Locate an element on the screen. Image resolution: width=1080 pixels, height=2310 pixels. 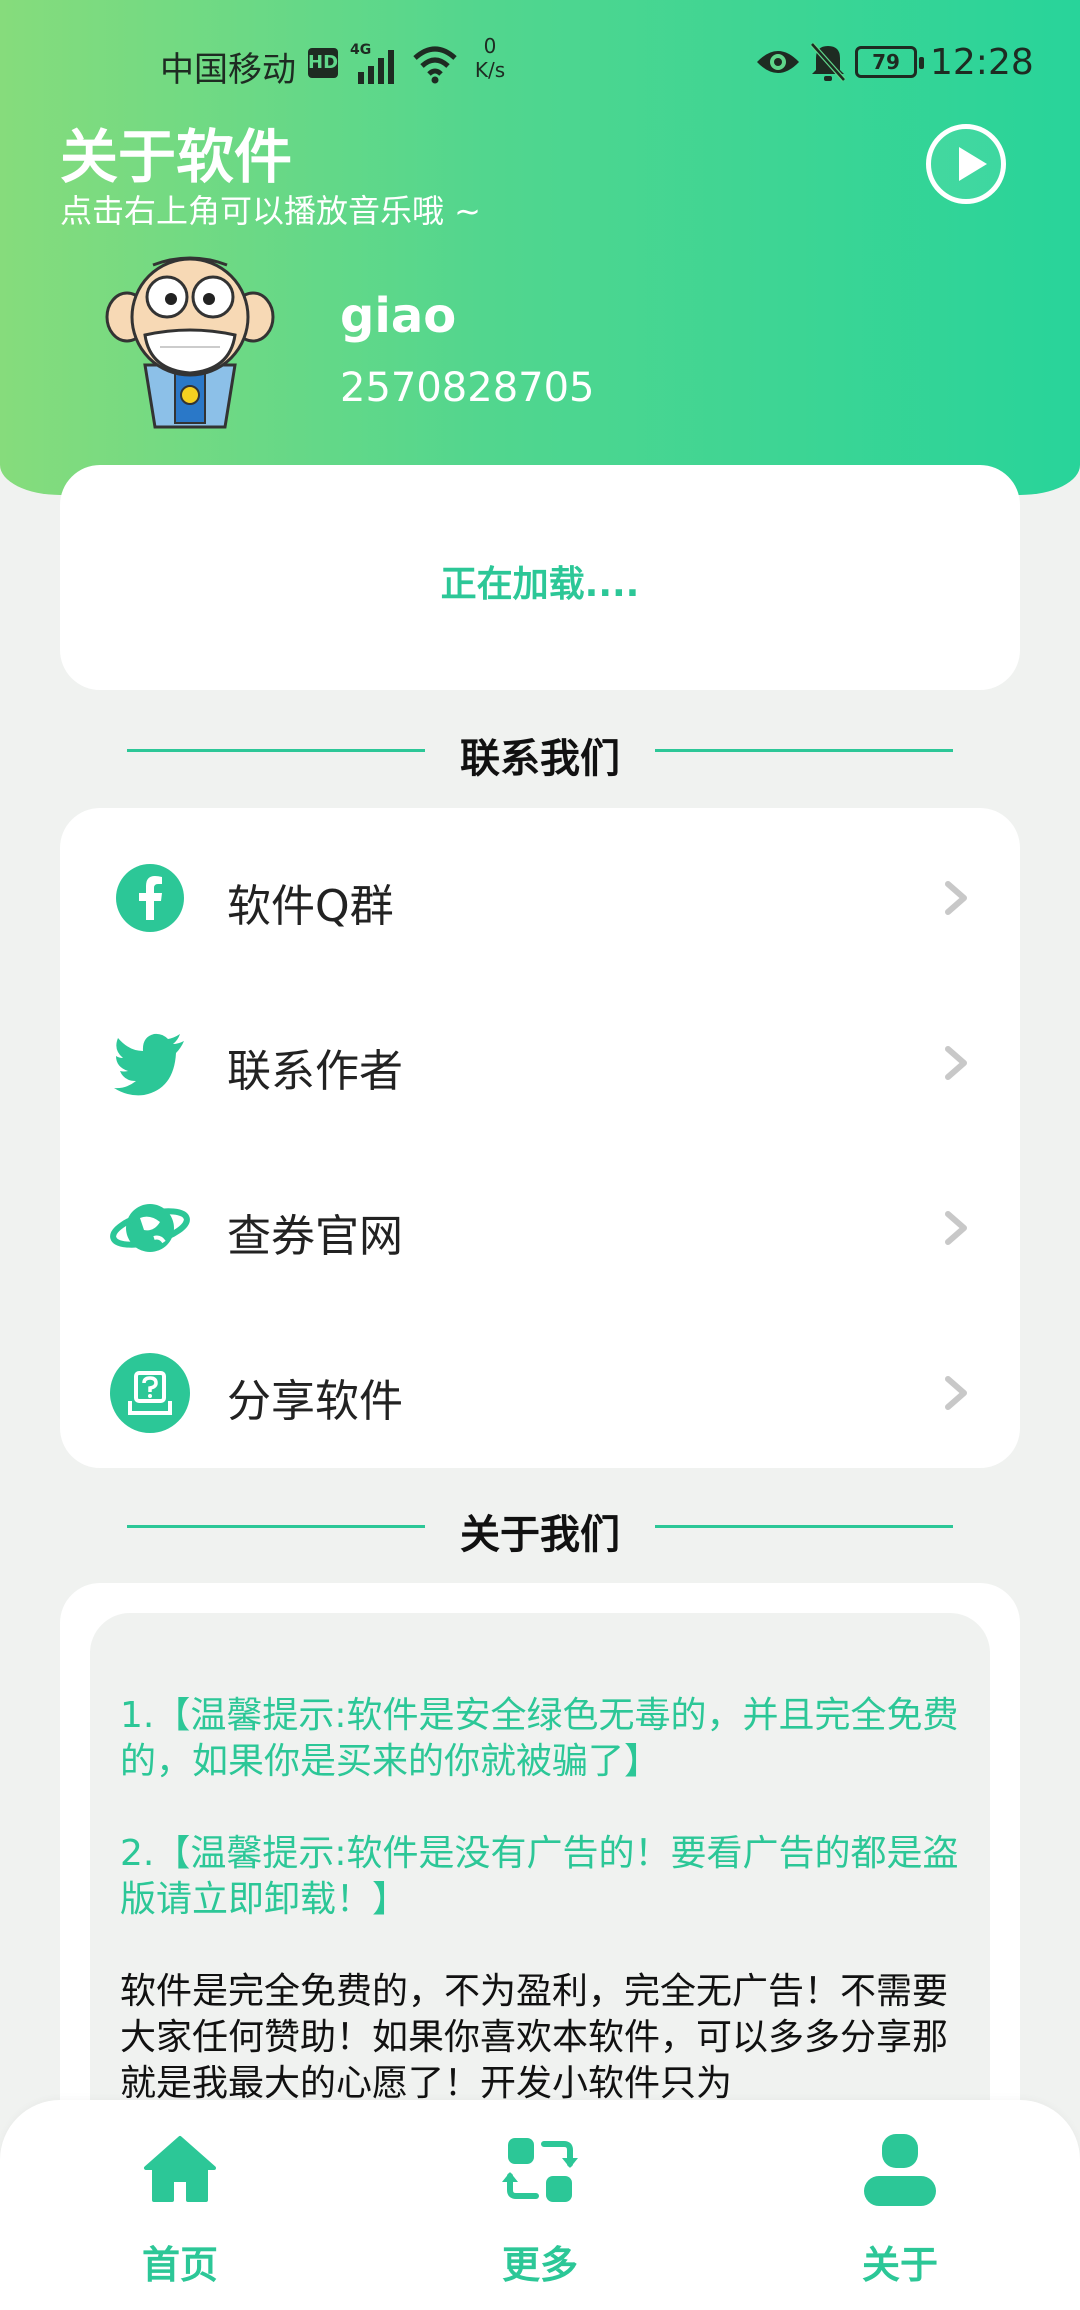
signal-icon: 4G is located at coordinates (372, 63).